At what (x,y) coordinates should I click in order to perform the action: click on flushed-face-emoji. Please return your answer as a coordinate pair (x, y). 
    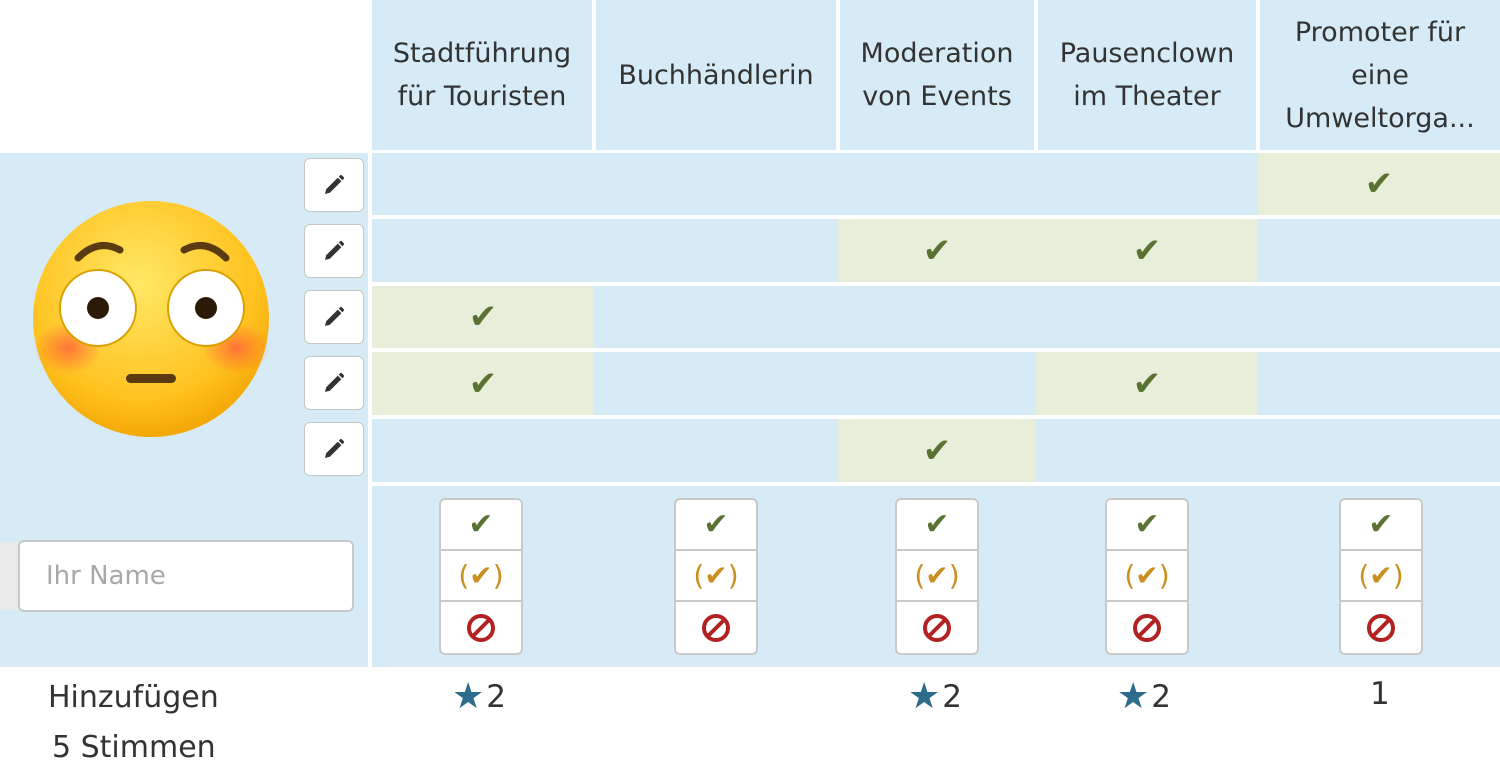
    Looking at the image, I should click on (151, 321).